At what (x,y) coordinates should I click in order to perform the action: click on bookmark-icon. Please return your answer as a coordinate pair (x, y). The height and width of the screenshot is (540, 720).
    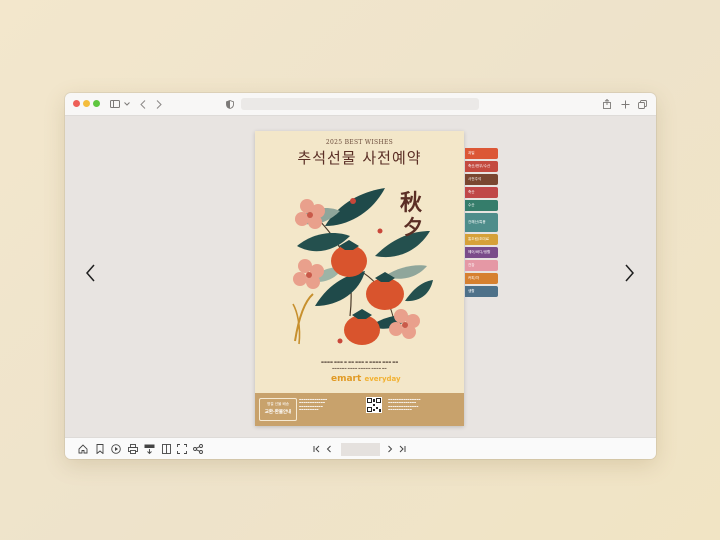
    Looking at the image, I should click on (100, 449).